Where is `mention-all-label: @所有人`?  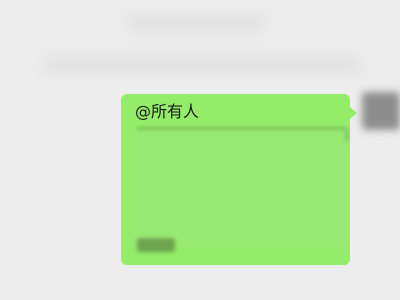
mention-all-label: @所有人 is located at coordinates (167, 111).